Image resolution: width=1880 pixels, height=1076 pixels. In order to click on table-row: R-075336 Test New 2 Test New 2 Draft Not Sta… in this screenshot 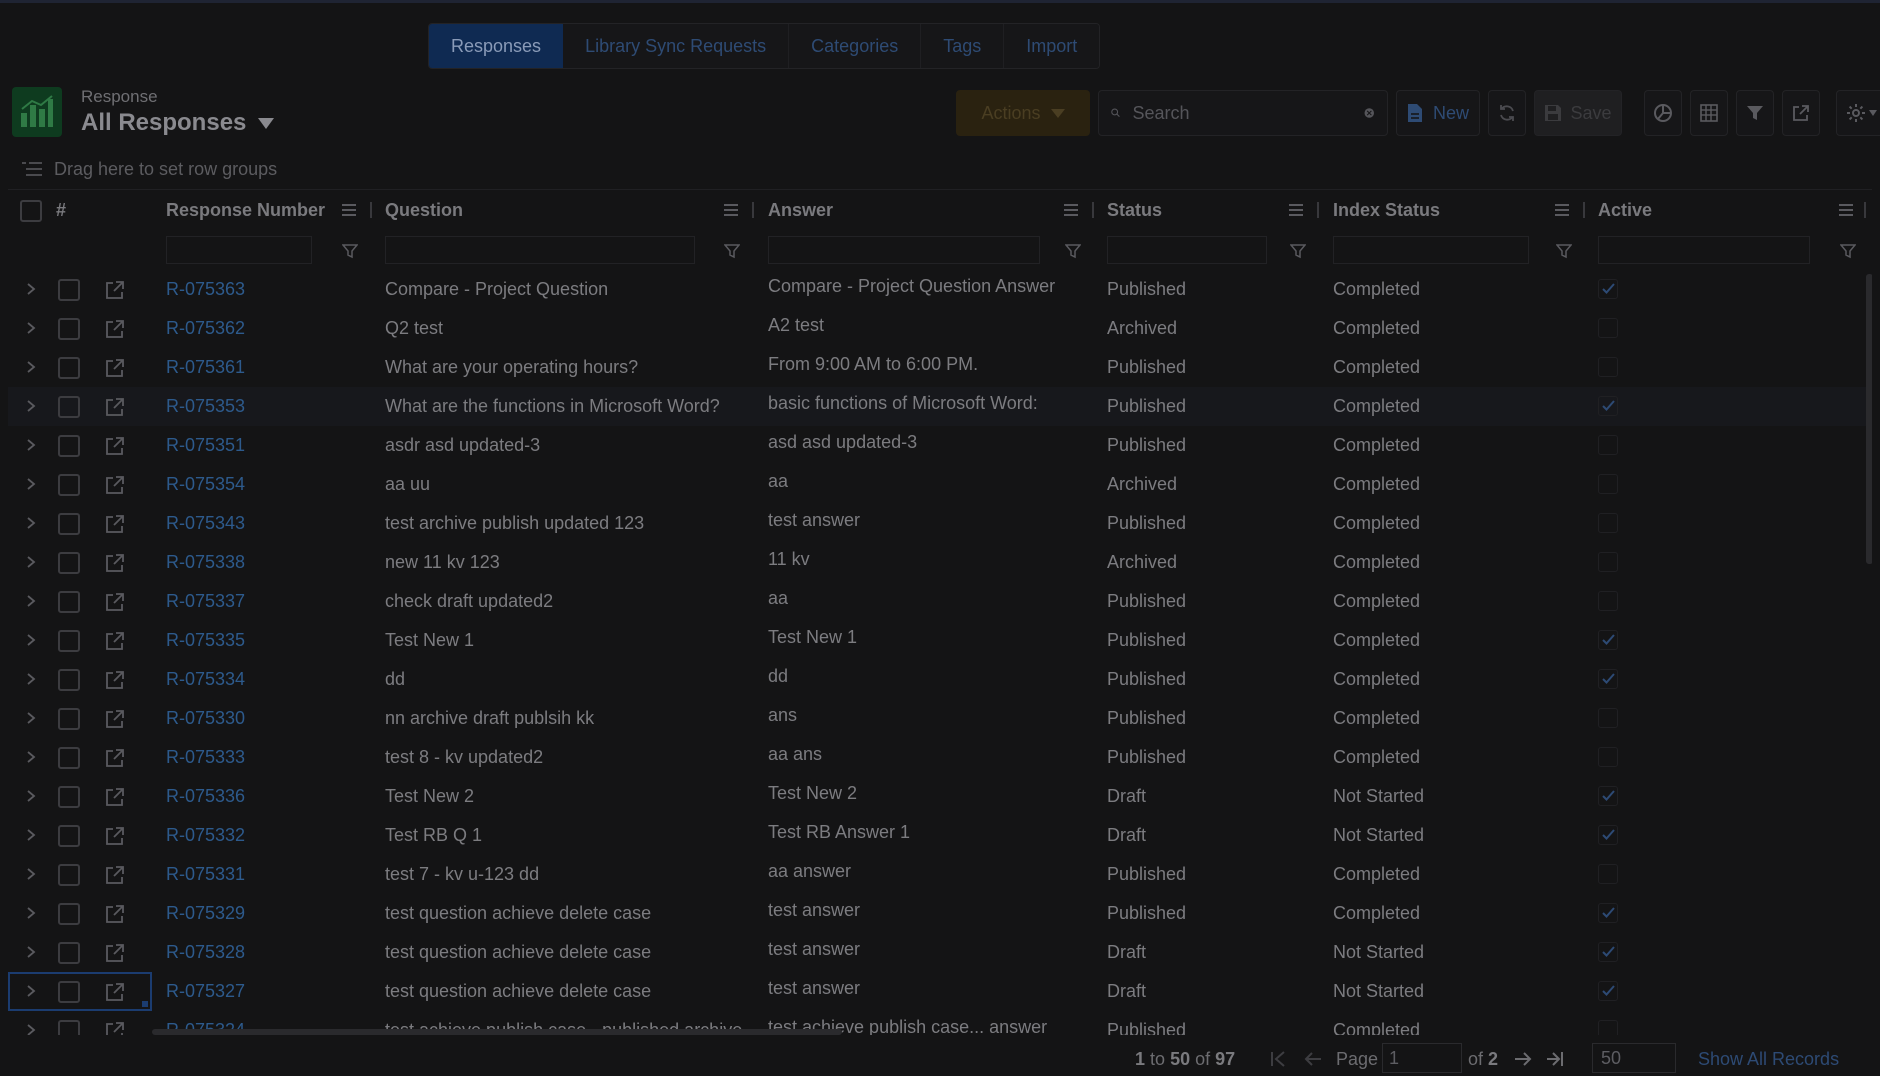, I will do `click(940, 796)`.